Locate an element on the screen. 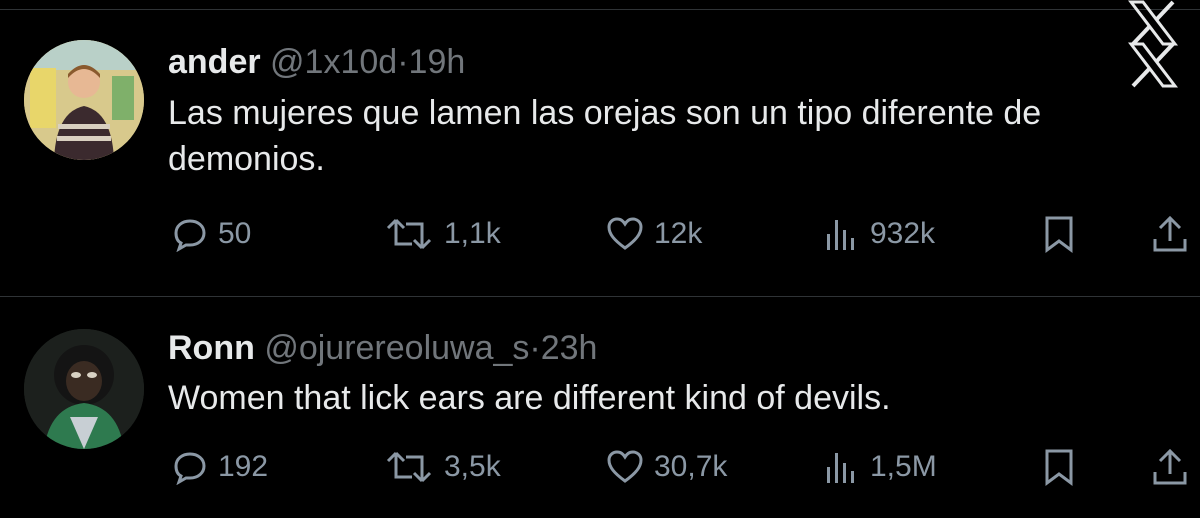 The height and width of the screenshot is (518, 1200). retweet-button: 3,5k is located at coordinates (442, 467).